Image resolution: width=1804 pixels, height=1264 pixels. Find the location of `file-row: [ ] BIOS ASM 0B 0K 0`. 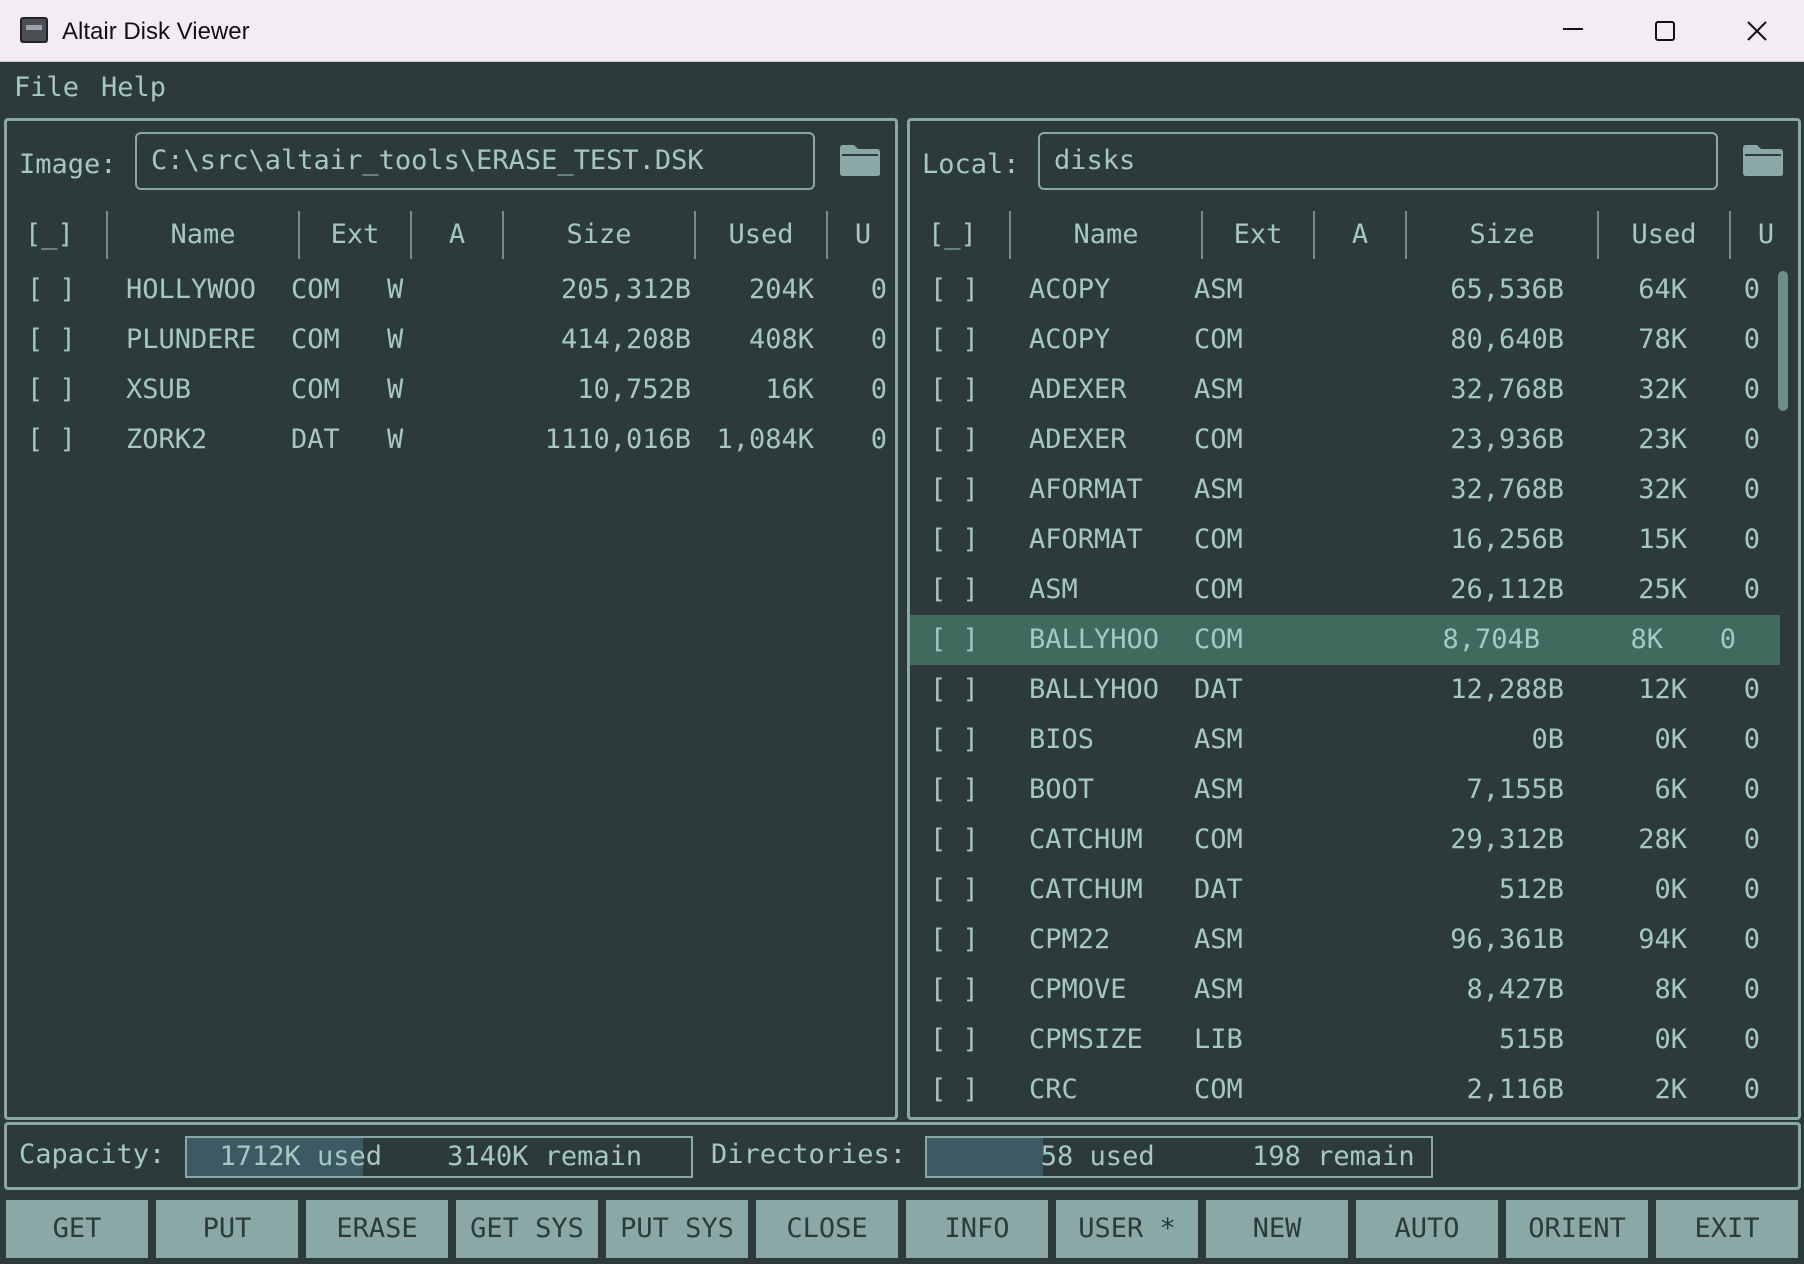

file-row: [ ] BIOS ASM 0B 0K 0 is located at coordinates (1354, 740).